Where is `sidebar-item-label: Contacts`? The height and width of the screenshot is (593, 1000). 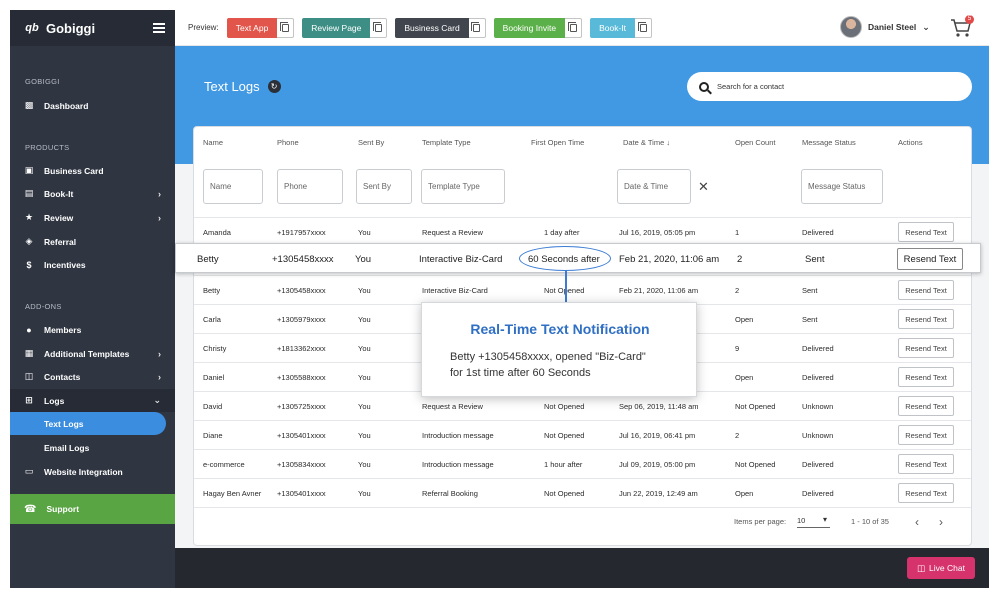
sidebar-item-label: Contacts is located at coordinates (62, 376).